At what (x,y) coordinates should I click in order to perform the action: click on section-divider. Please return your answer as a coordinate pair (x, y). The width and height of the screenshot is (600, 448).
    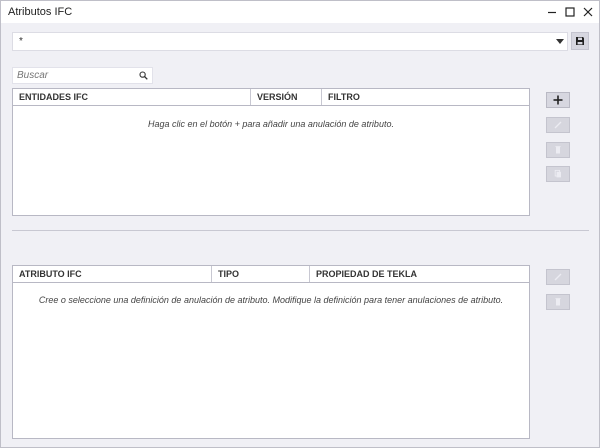
    Looking at the image, I should click on (300, 230).